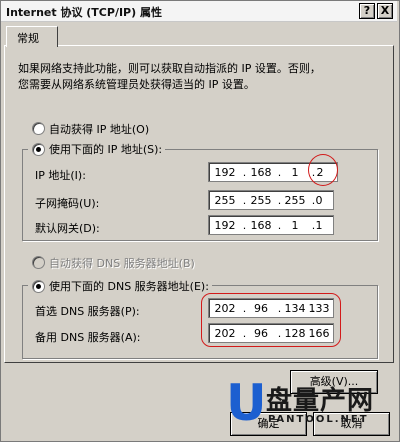 This screenshot has height=442, width=400. I want to click on subnet-mask-field: 255 . 255 . 255 . 0, so click(271, 200).